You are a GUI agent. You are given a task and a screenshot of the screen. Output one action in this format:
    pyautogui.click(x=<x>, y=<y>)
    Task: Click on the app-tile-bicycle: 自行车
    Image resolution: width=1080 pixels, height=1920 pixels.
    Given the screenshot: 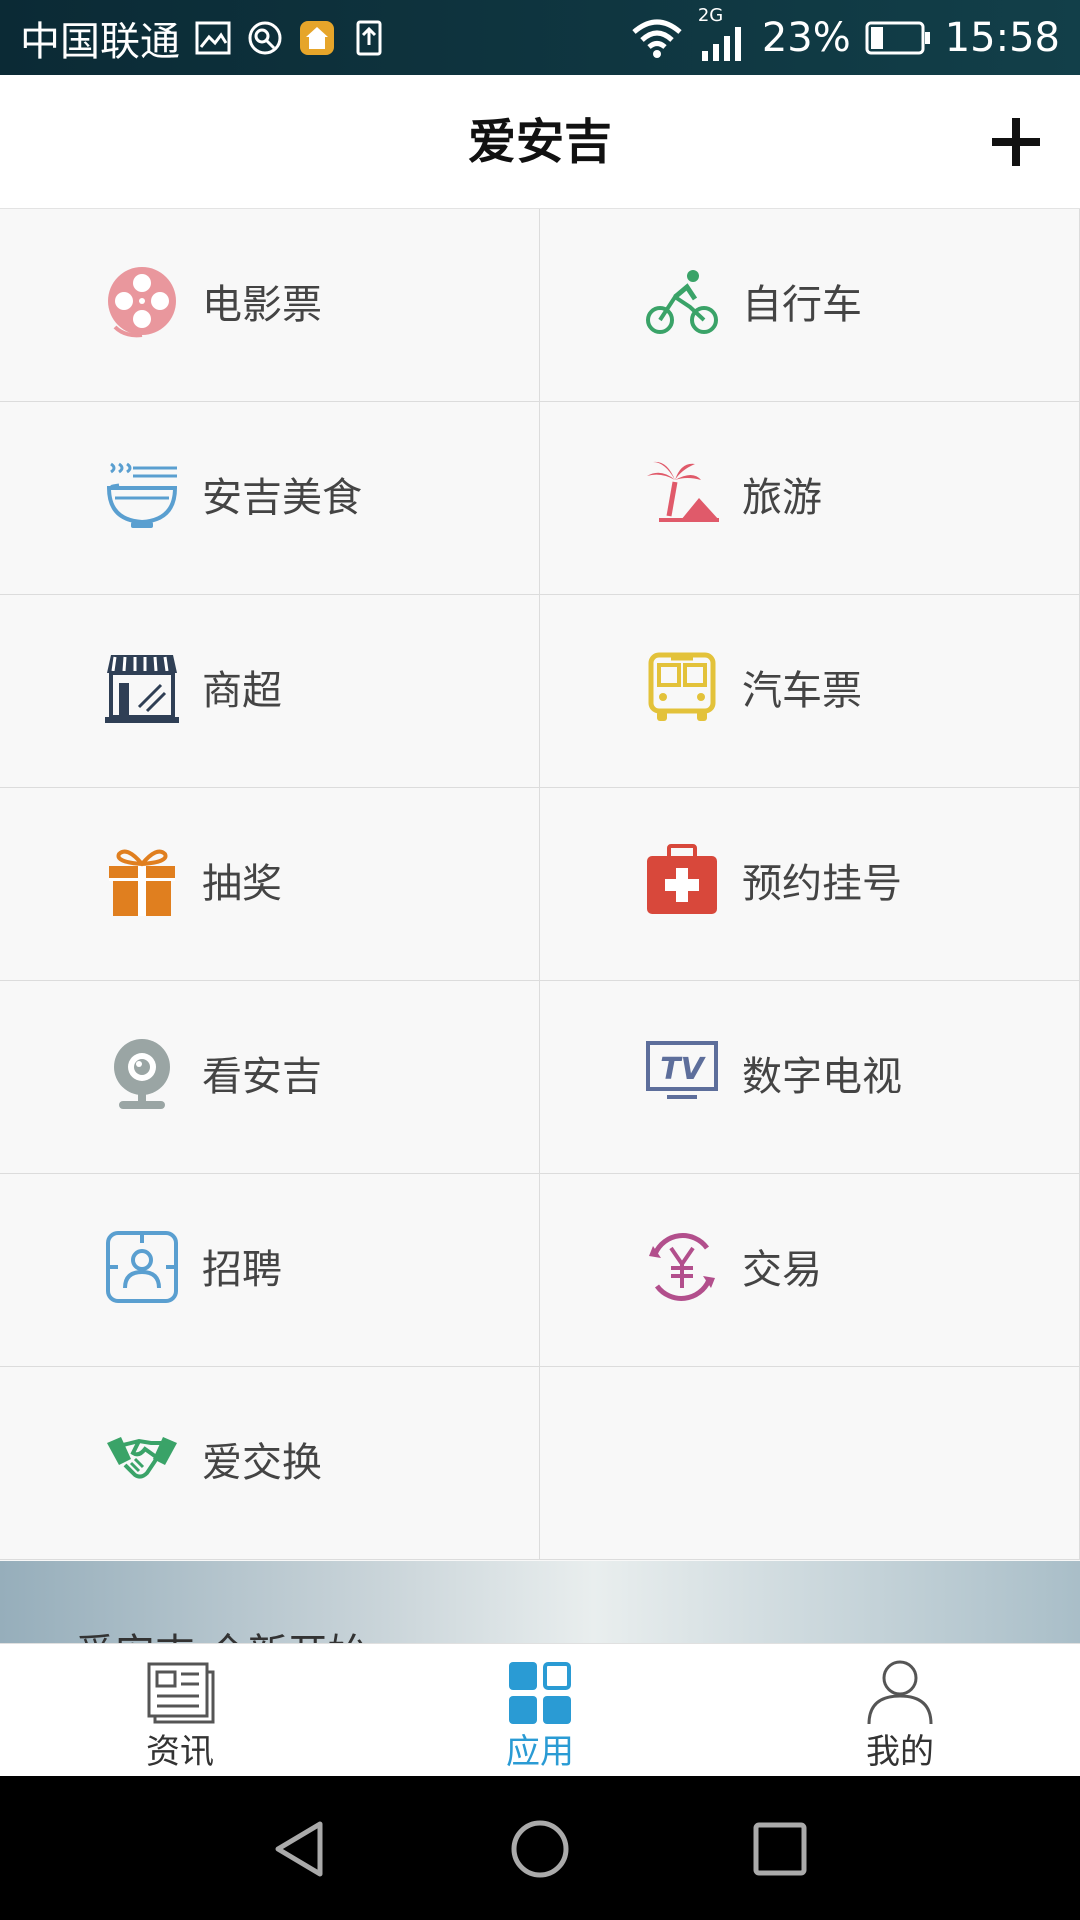 What is the action you would take?
    pyautogui.click(x=810, y=305)
    